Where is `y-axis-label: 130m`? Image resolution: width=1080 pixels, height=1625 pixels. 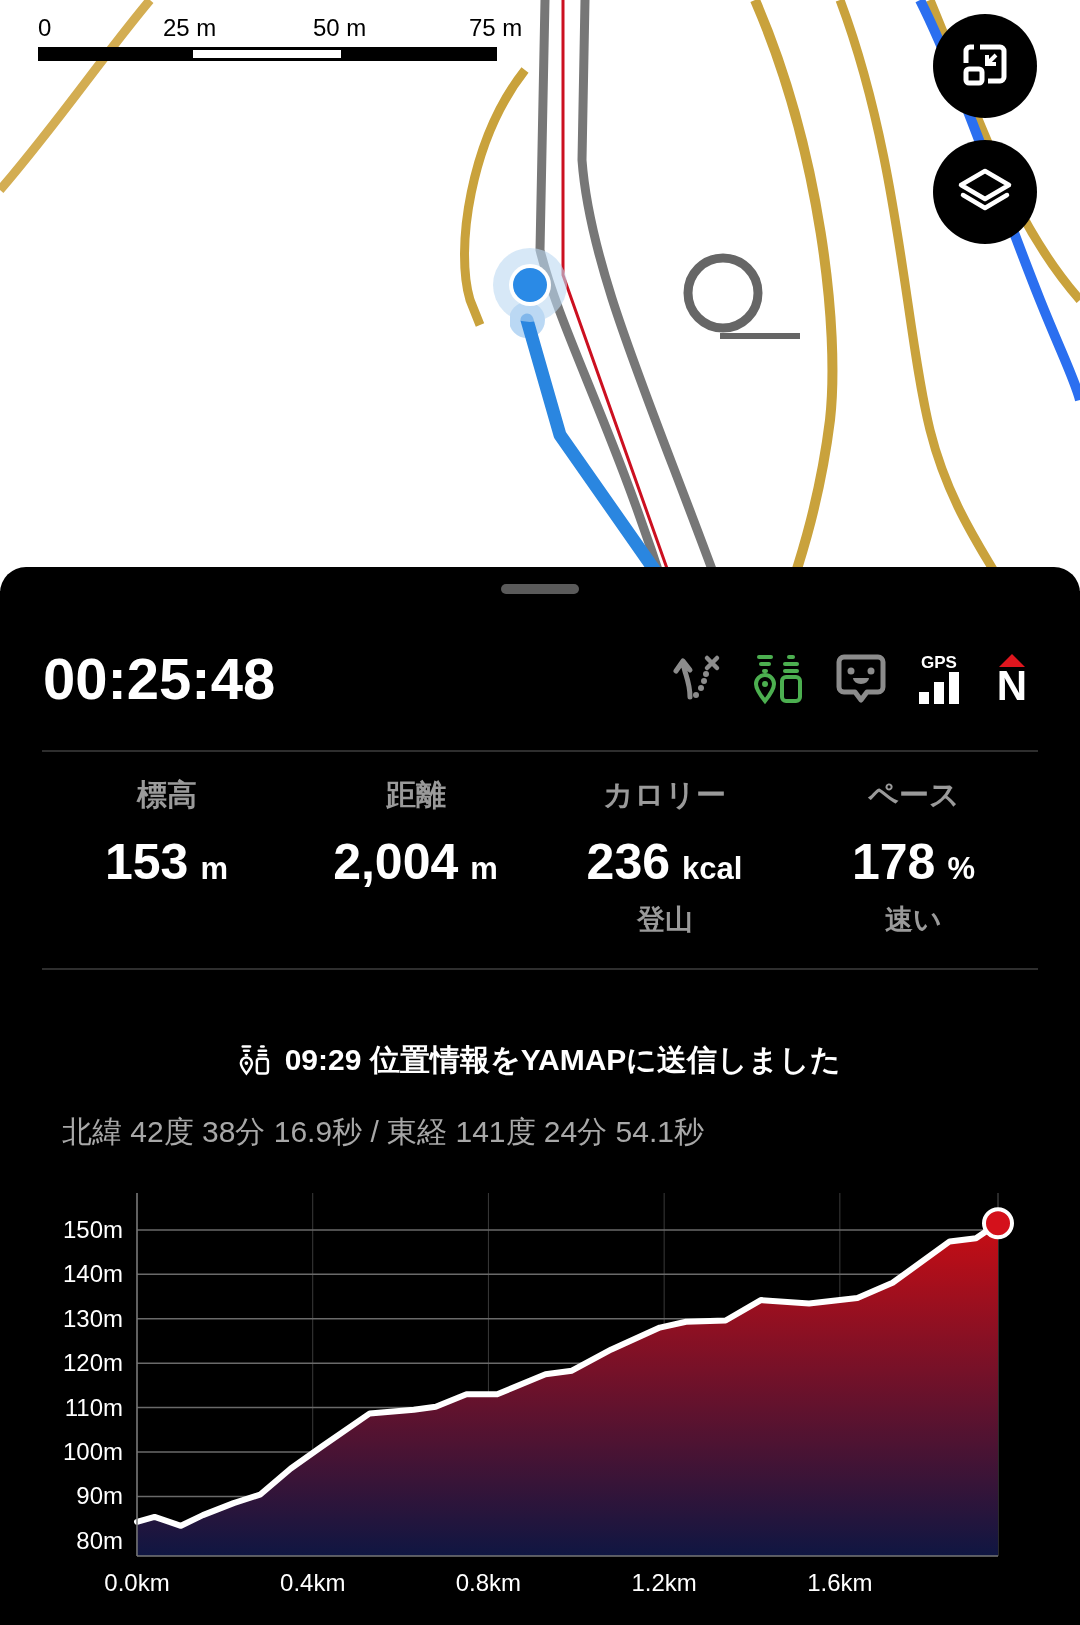
y-axis-label: 130m is located at coordinates (92, 1318).